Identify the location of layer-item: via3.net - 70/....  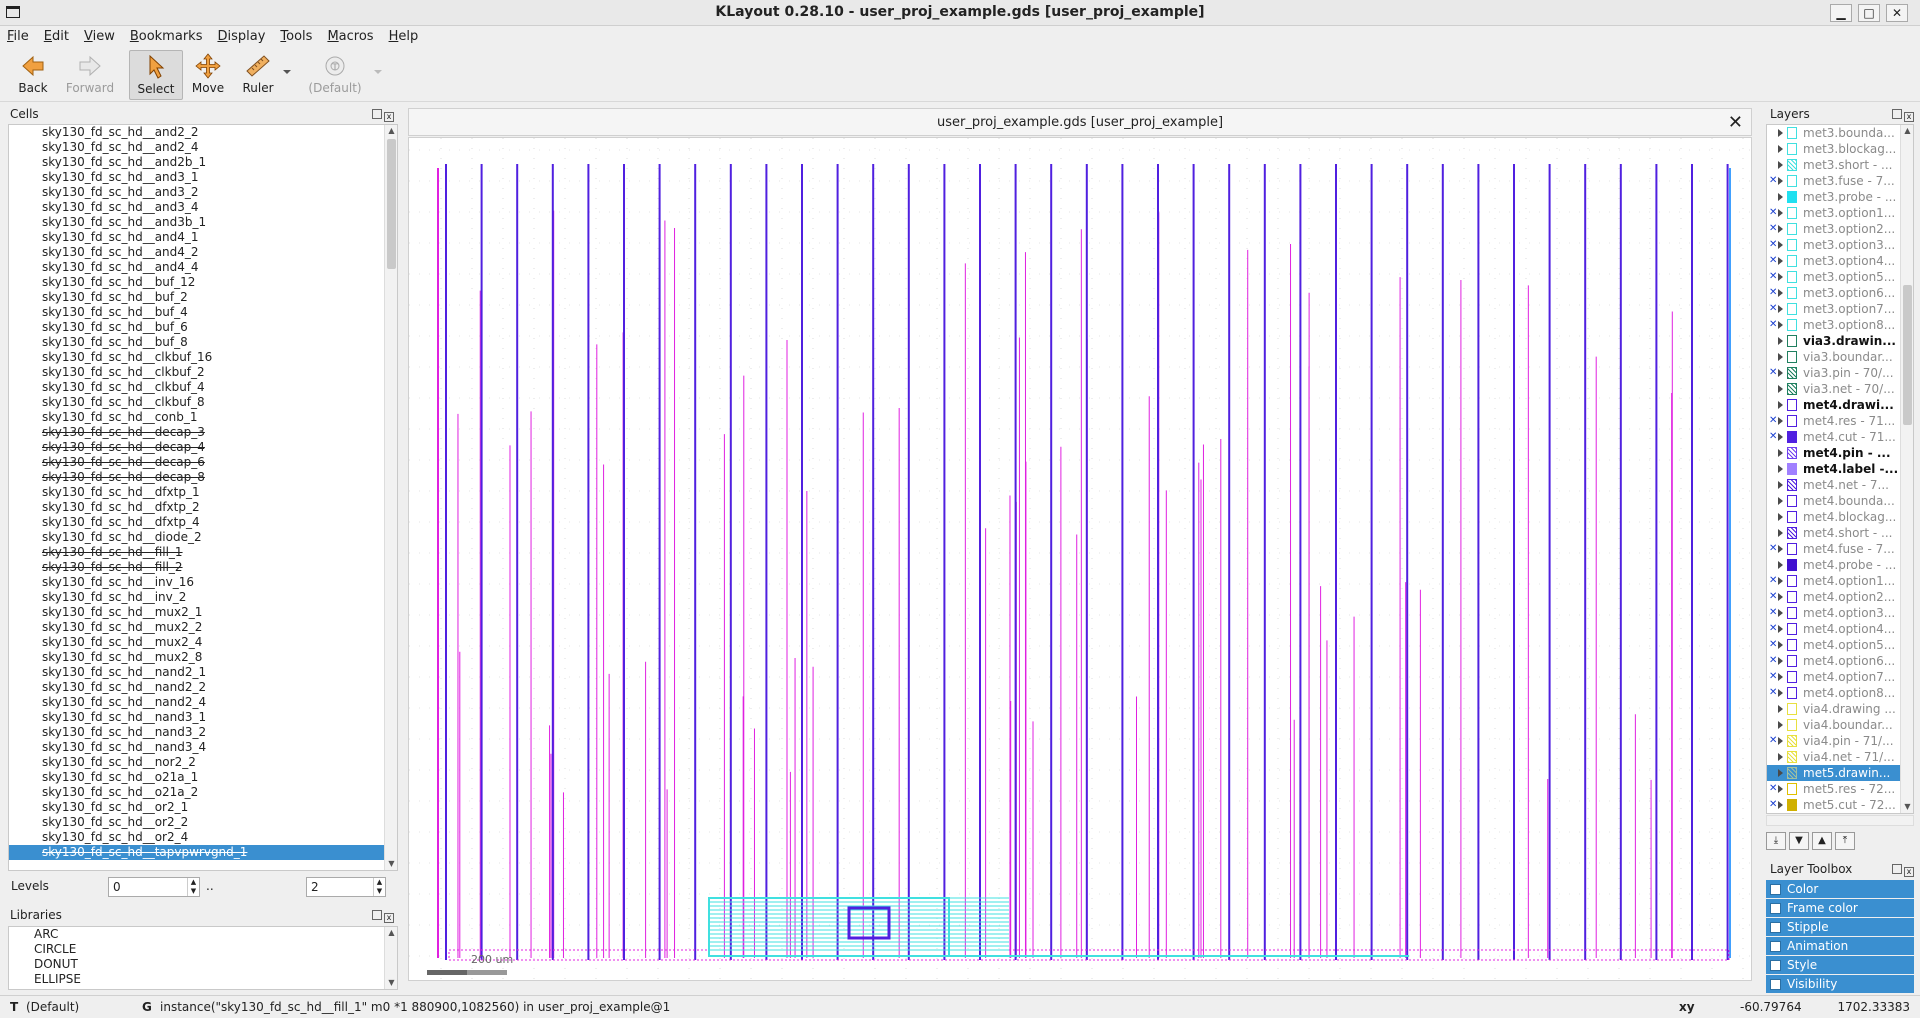
(1834, 389).